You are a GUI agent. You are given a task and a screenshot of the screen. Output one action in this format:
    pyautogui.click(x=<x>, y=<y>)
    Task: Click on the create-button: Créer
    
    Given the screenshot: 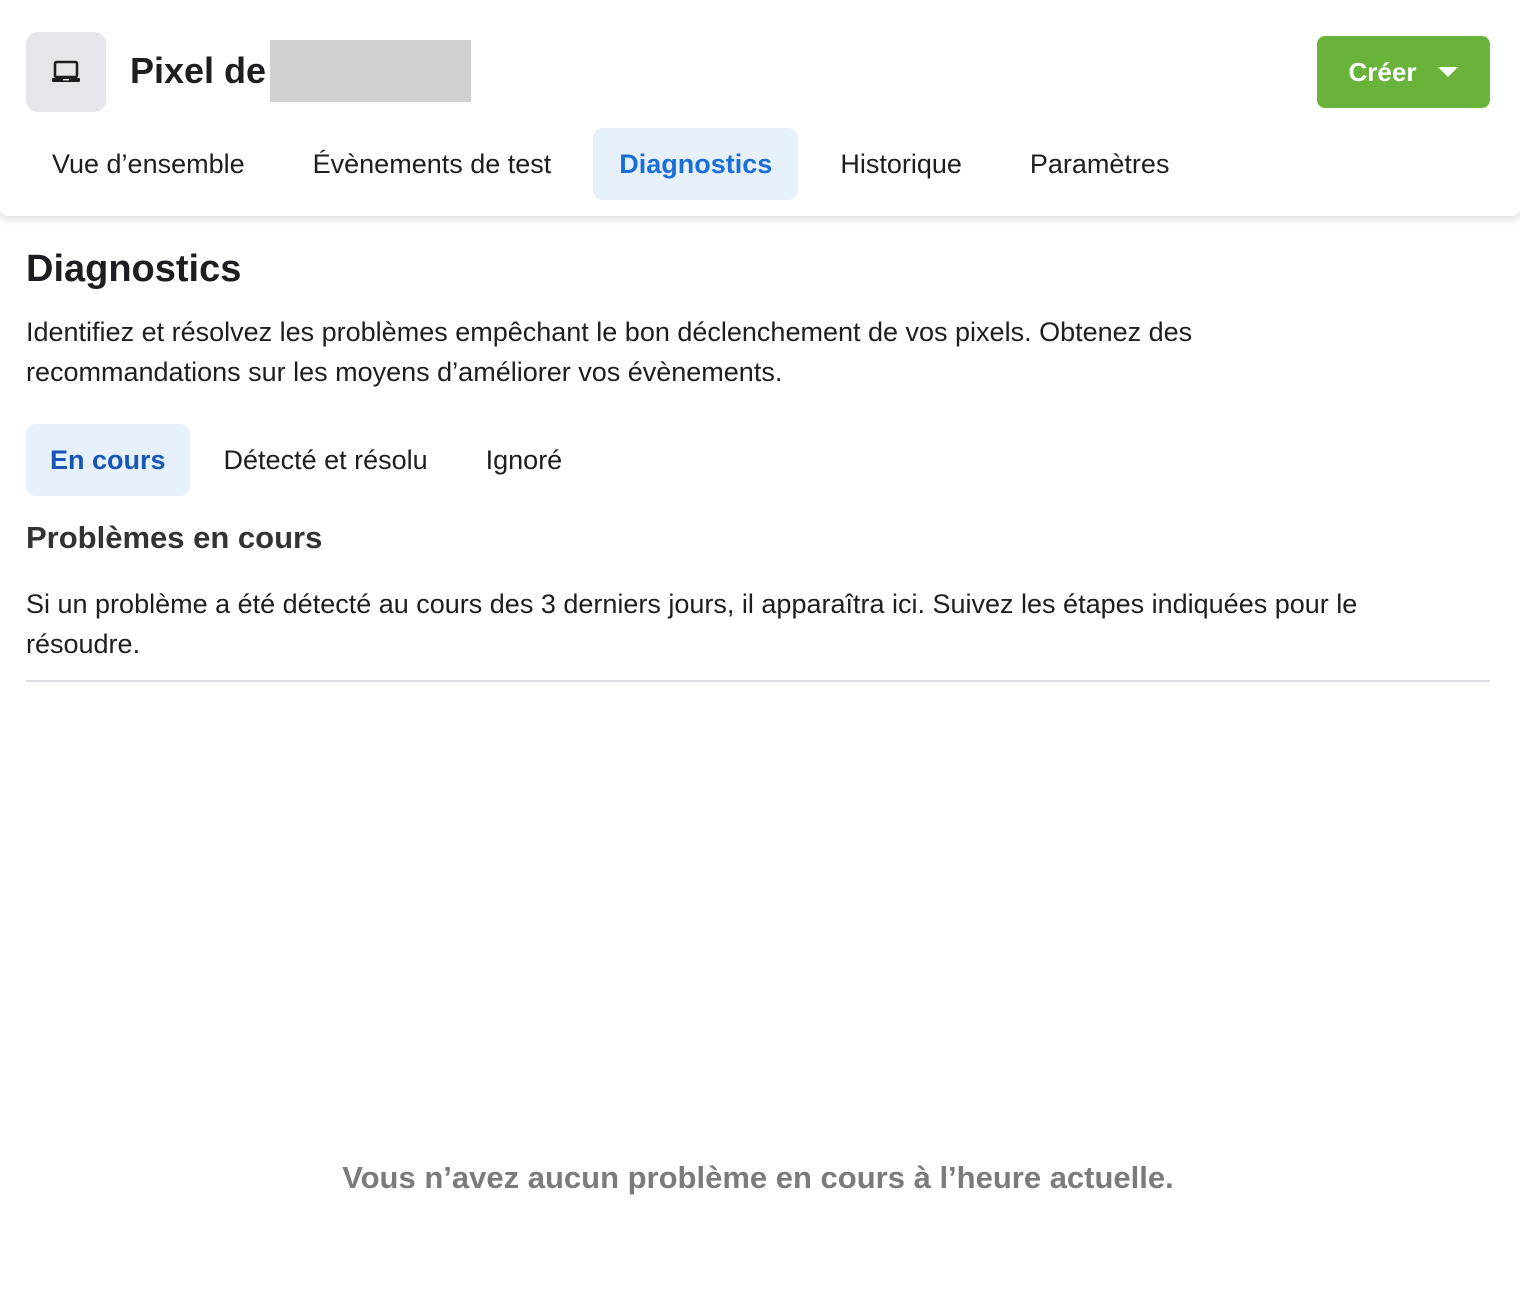 What is the action you would take?
    pyautogui.click(x=1403, y=72)
    